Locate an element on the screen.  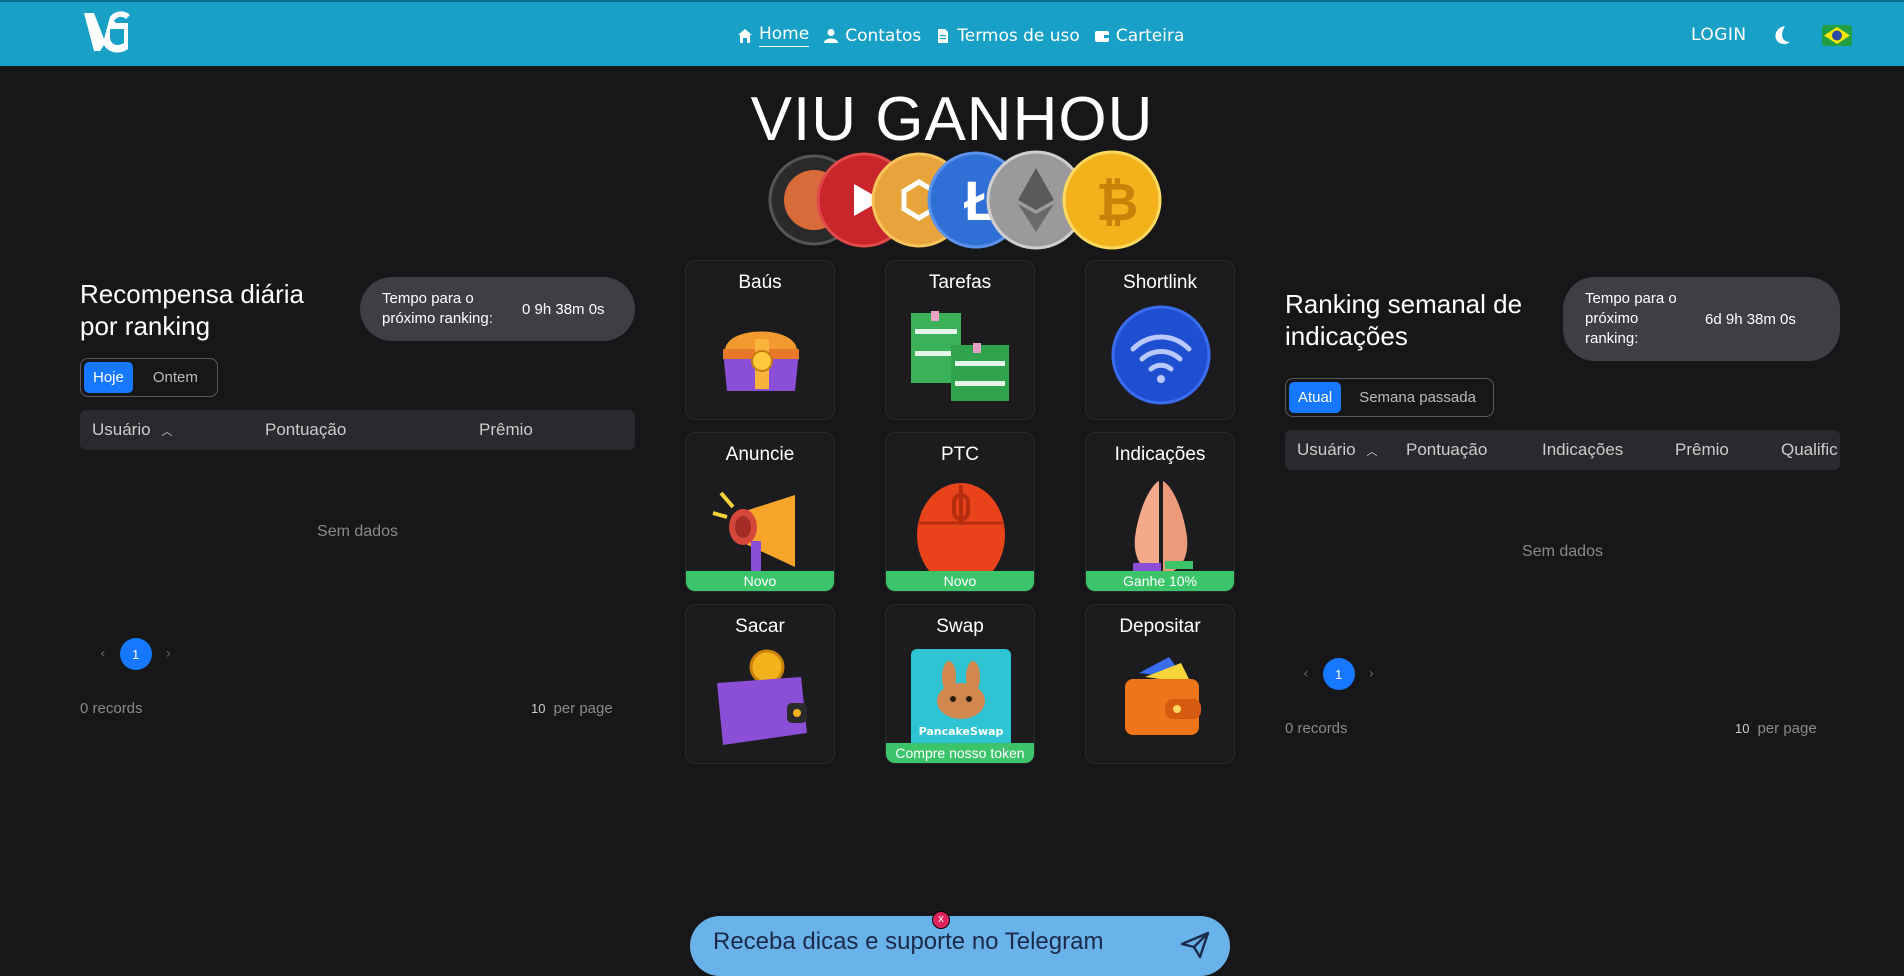
mouse-icon is located at coordinates (961, 530).